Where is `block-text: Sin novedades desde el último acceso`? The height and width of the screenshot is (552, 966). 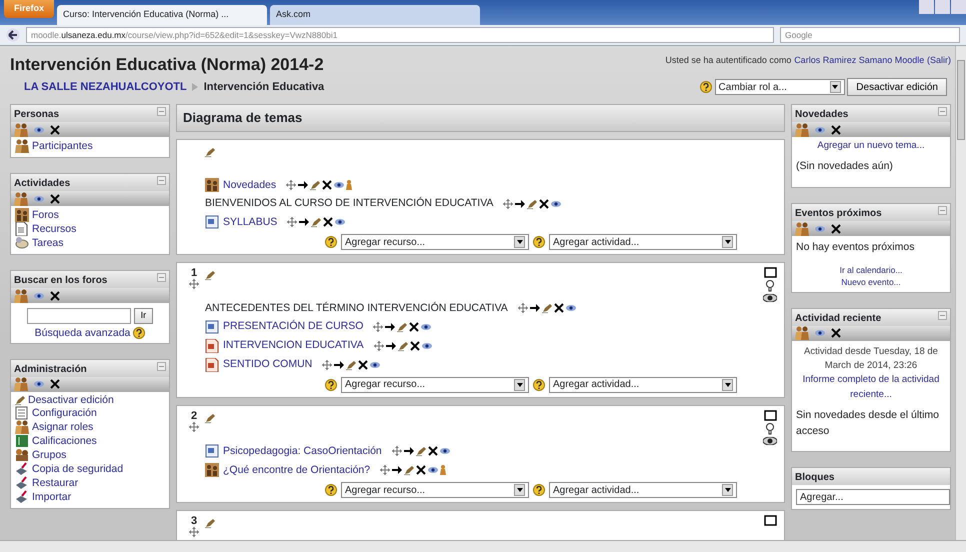
block-text: Sin novedades desde el último acceso is located at coordinates (868, 423).